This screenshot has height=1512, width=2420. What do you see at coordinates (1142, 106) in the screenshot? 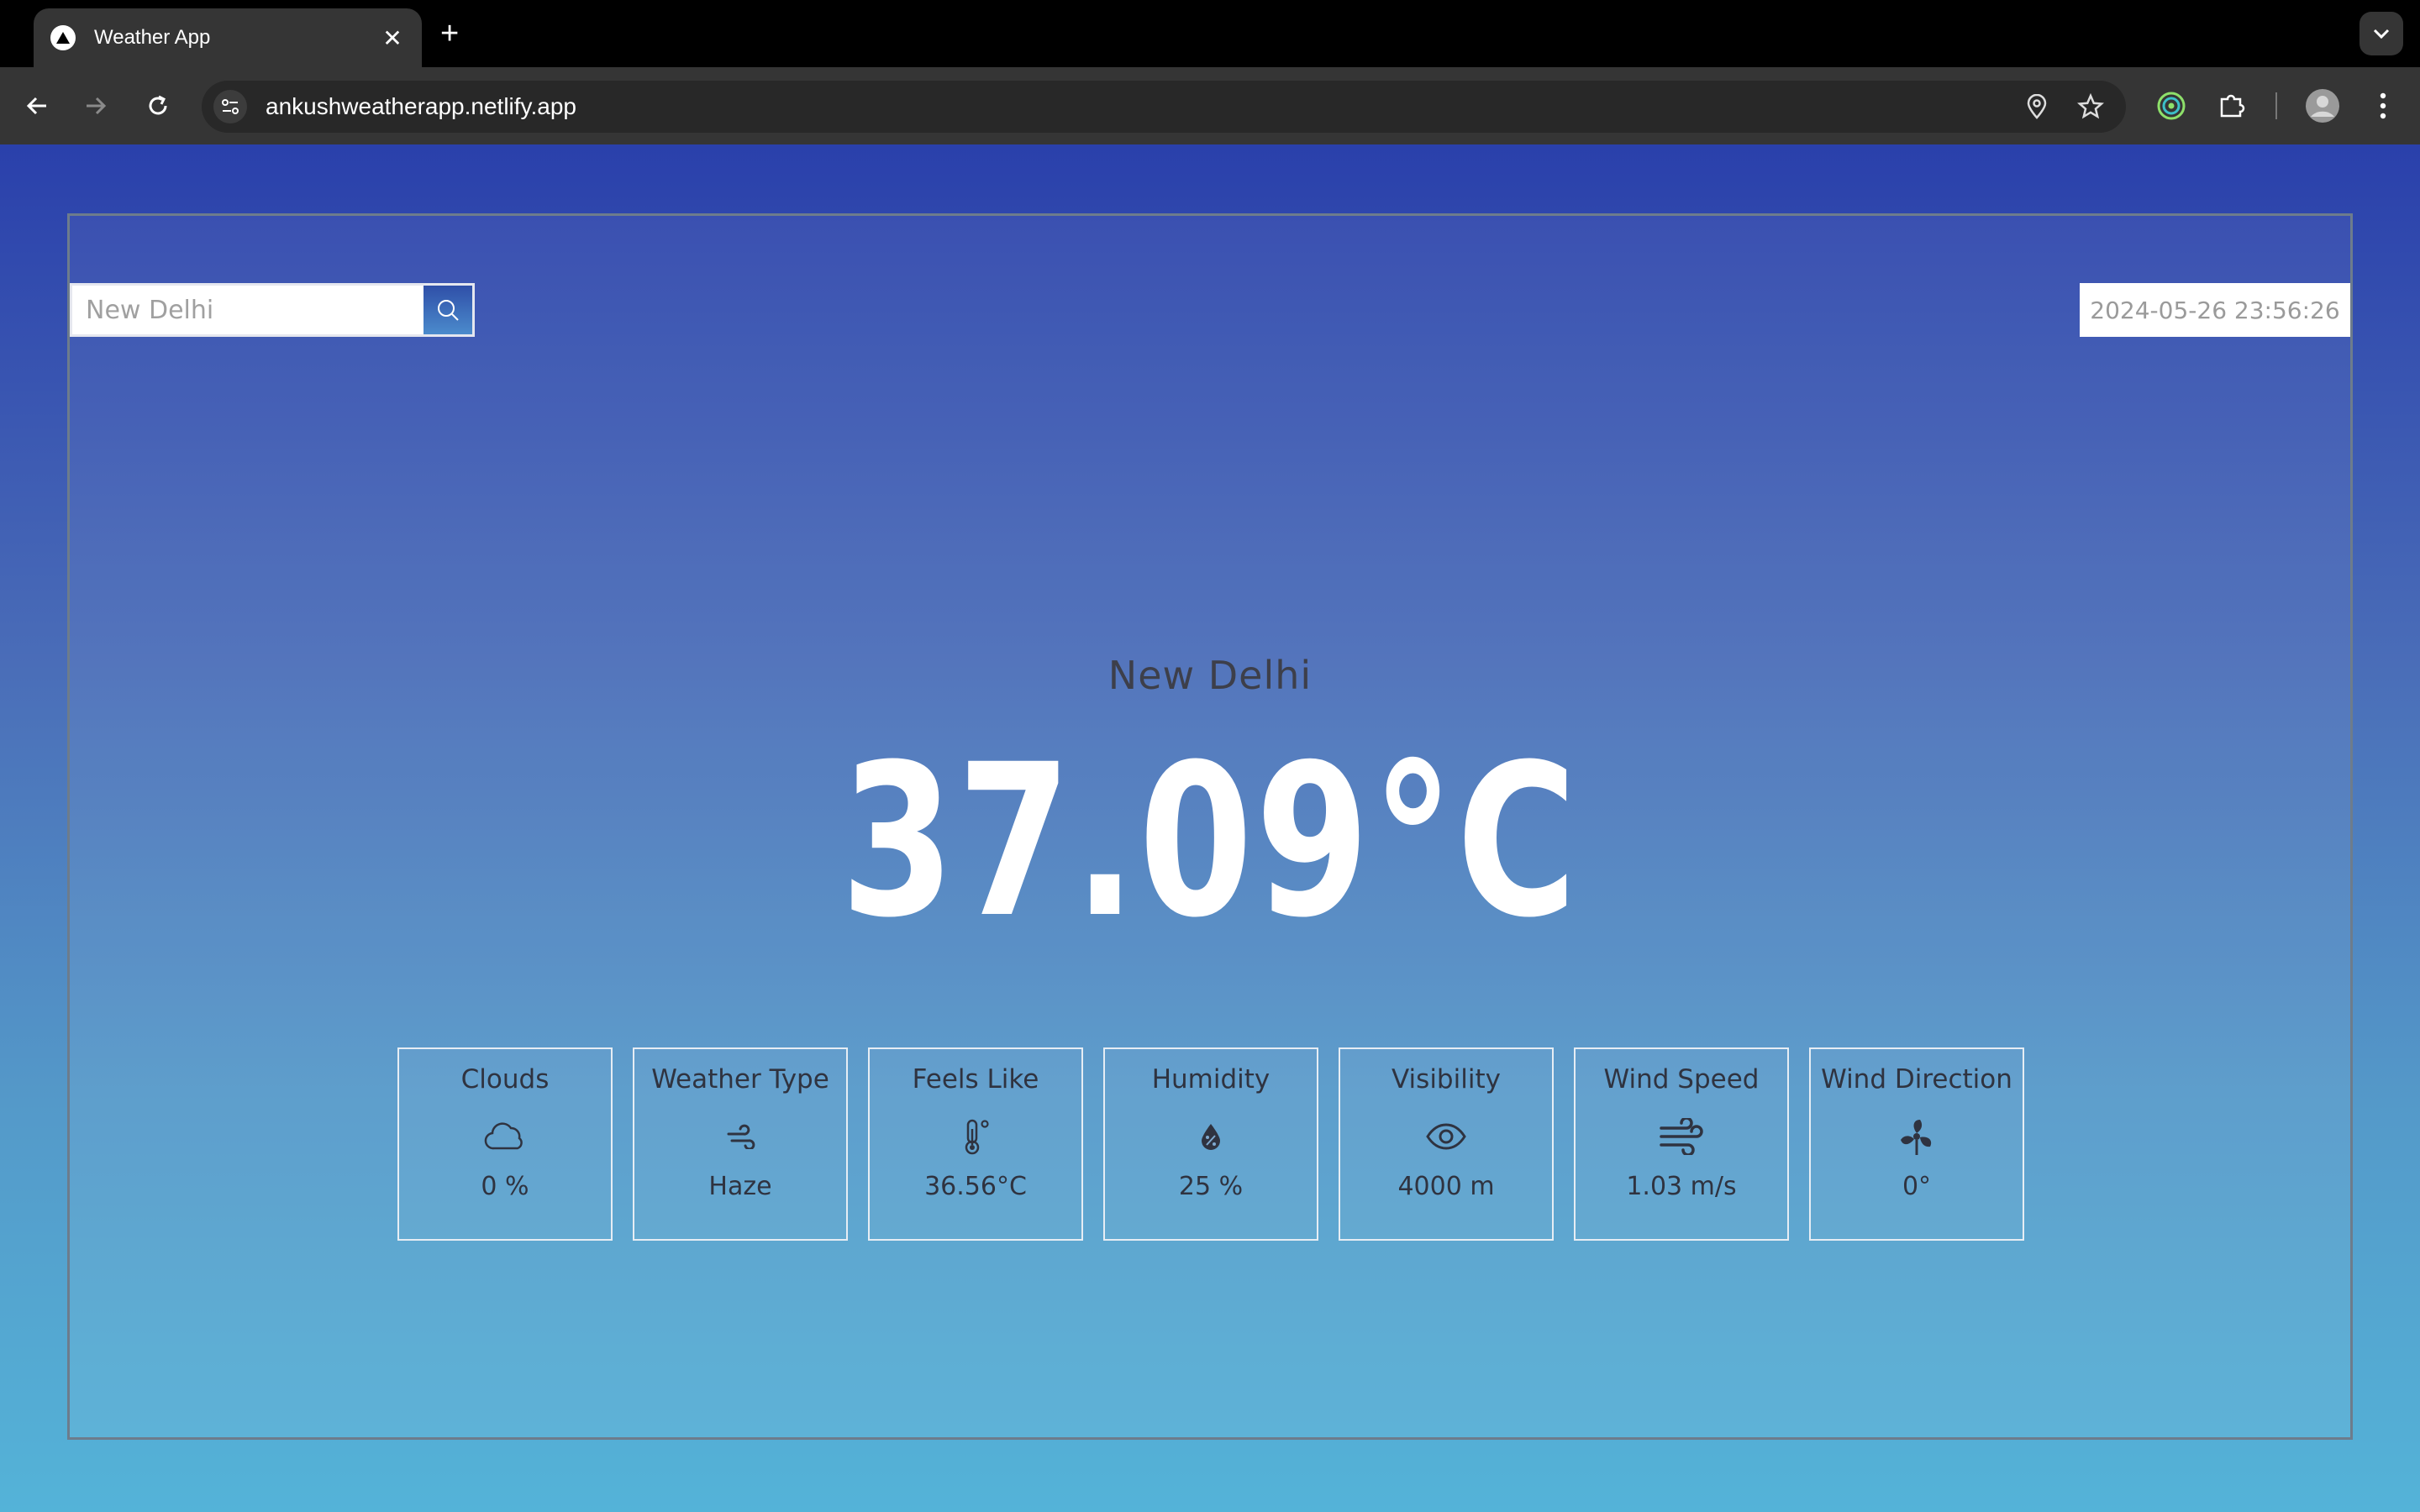
I see `url-text: ankushweatherapp.netlify.app` at bounding box center [1142, 106].